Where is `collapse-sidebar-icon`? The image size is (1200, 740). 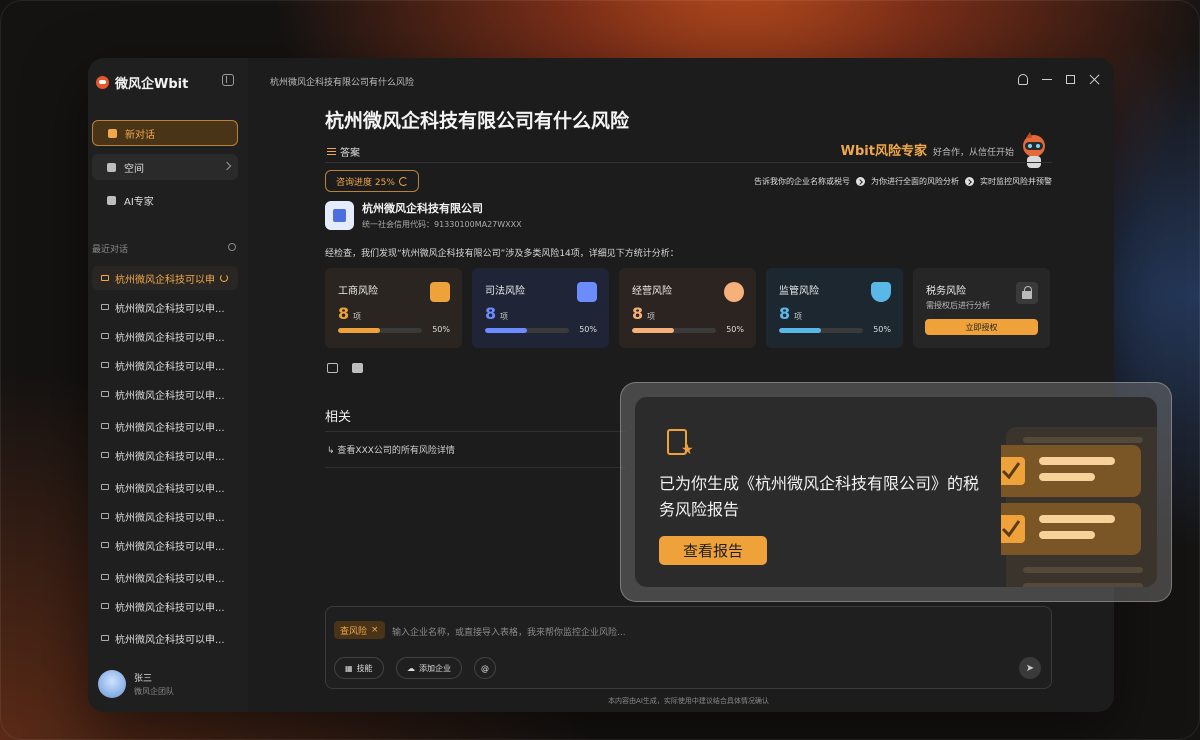
collapse-sidebar-icon is located at coordinates (228, 80).